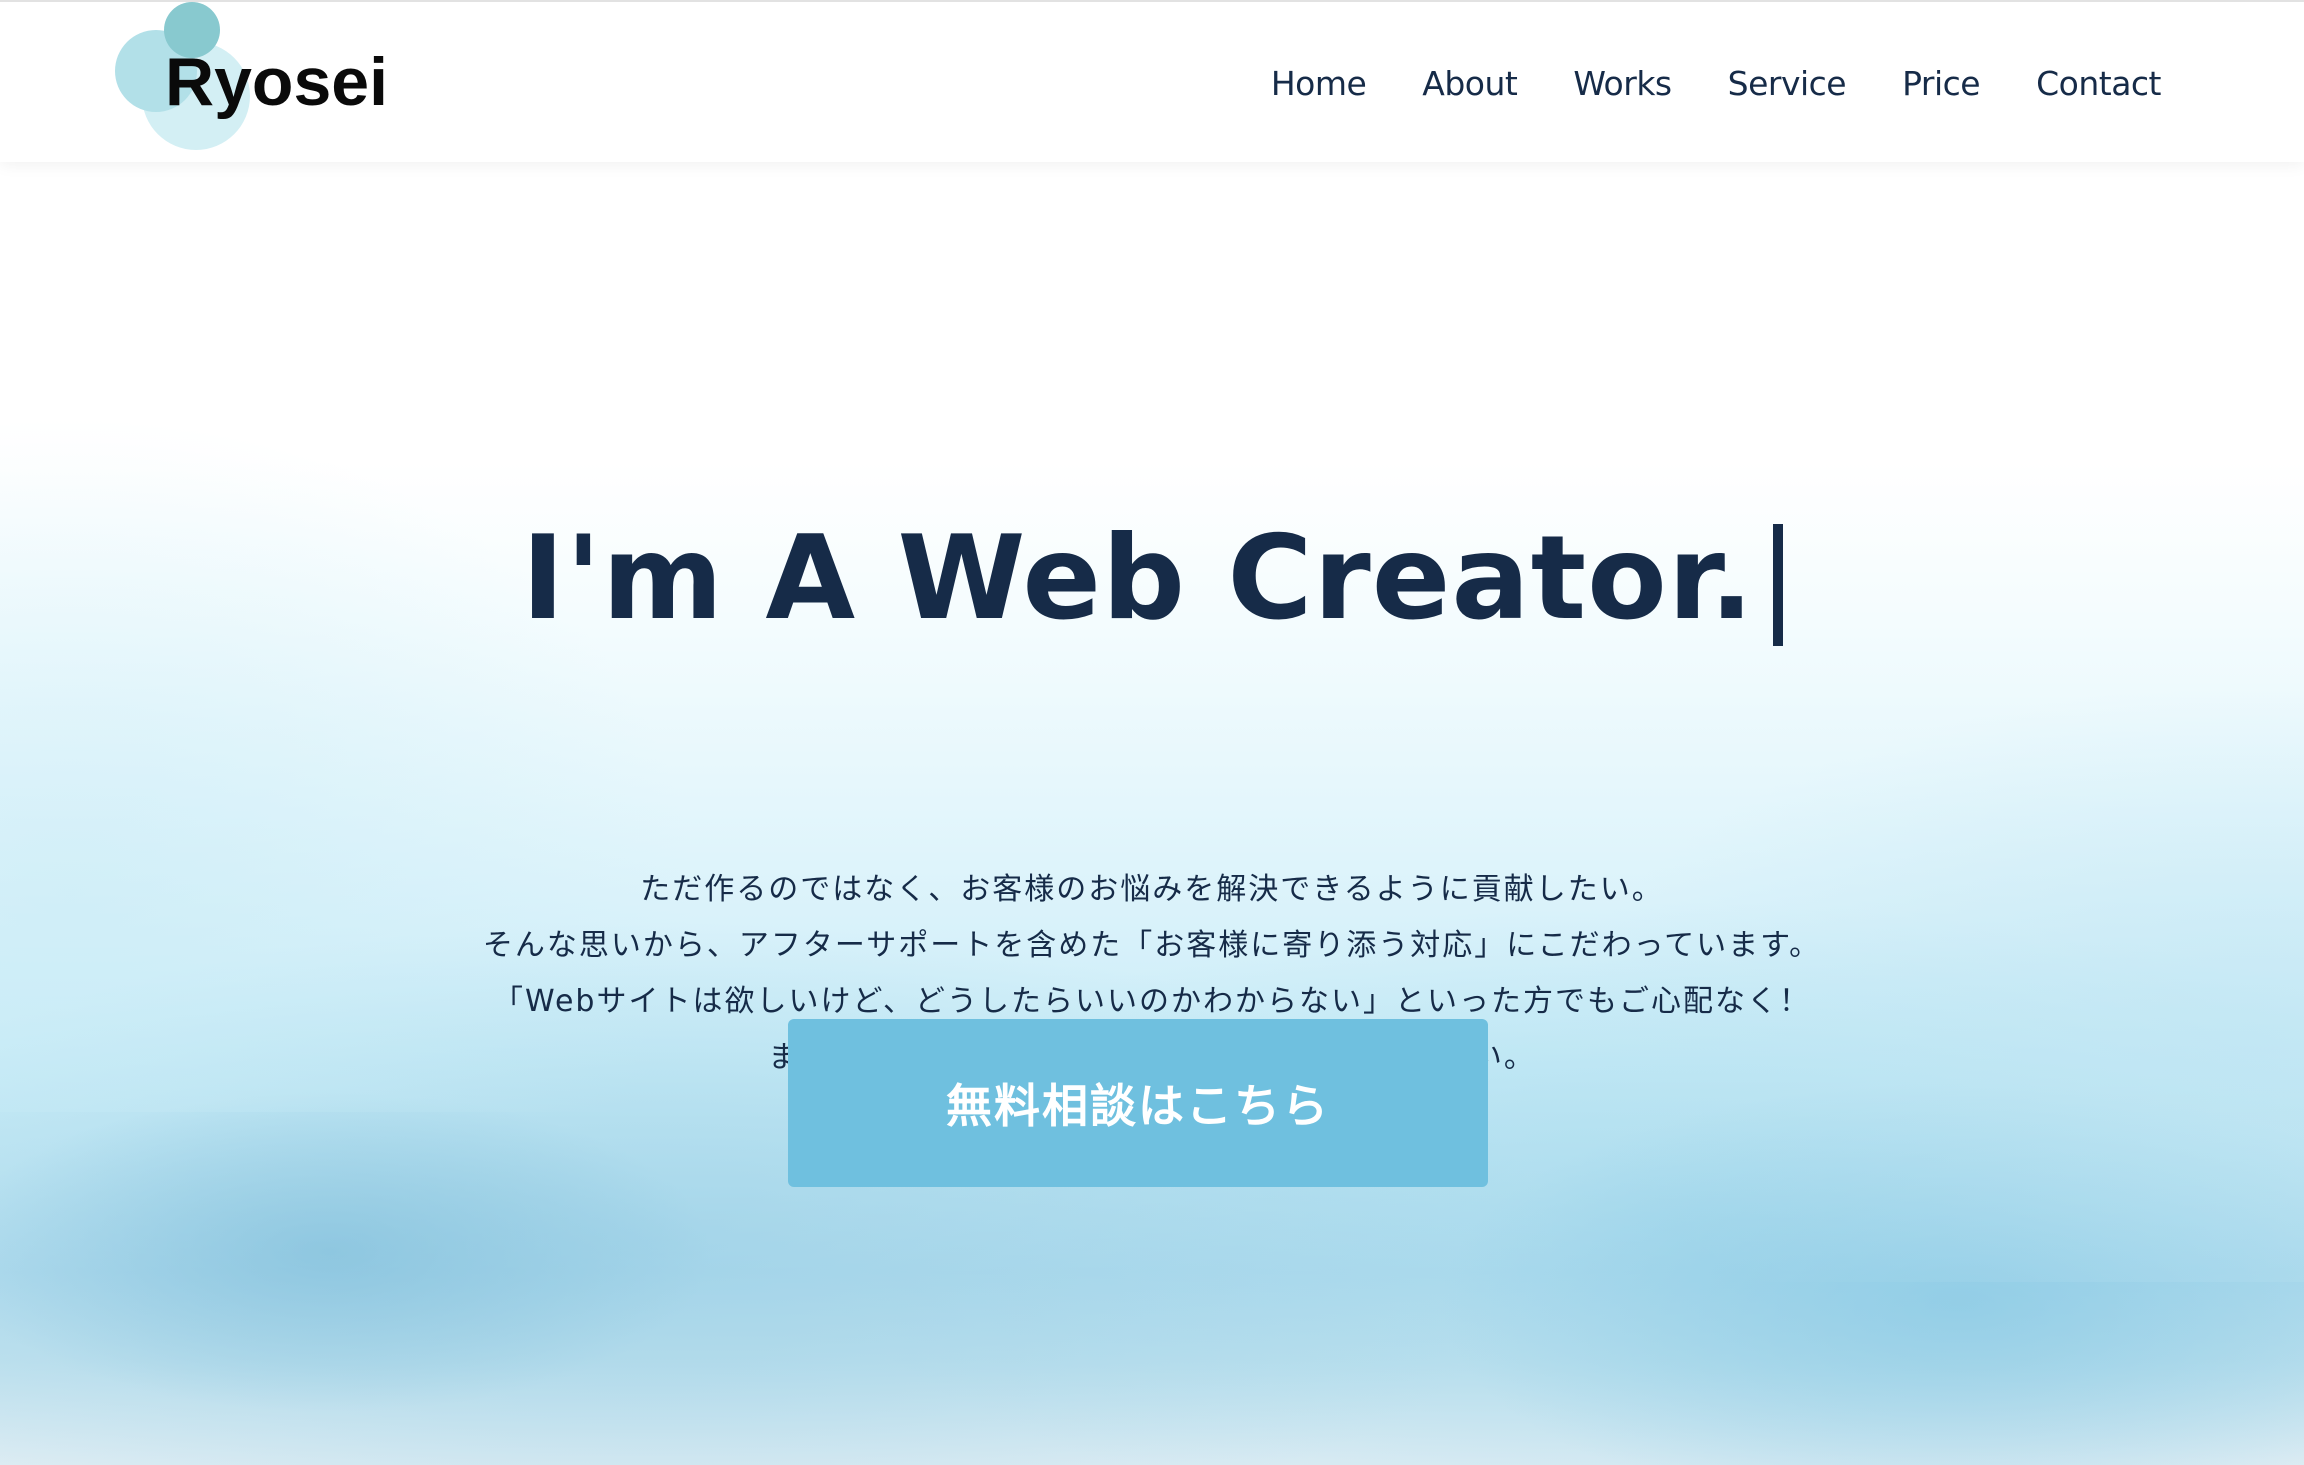 This screenshot has height=1465, width=2304. What do you see at coordinates (1152, 889) in the screenshot?
I see `hero-description-line: ただ作るのではなく、お客様のお悩みを解決できるように貢献したい。` at bounding box center [1152, 889].